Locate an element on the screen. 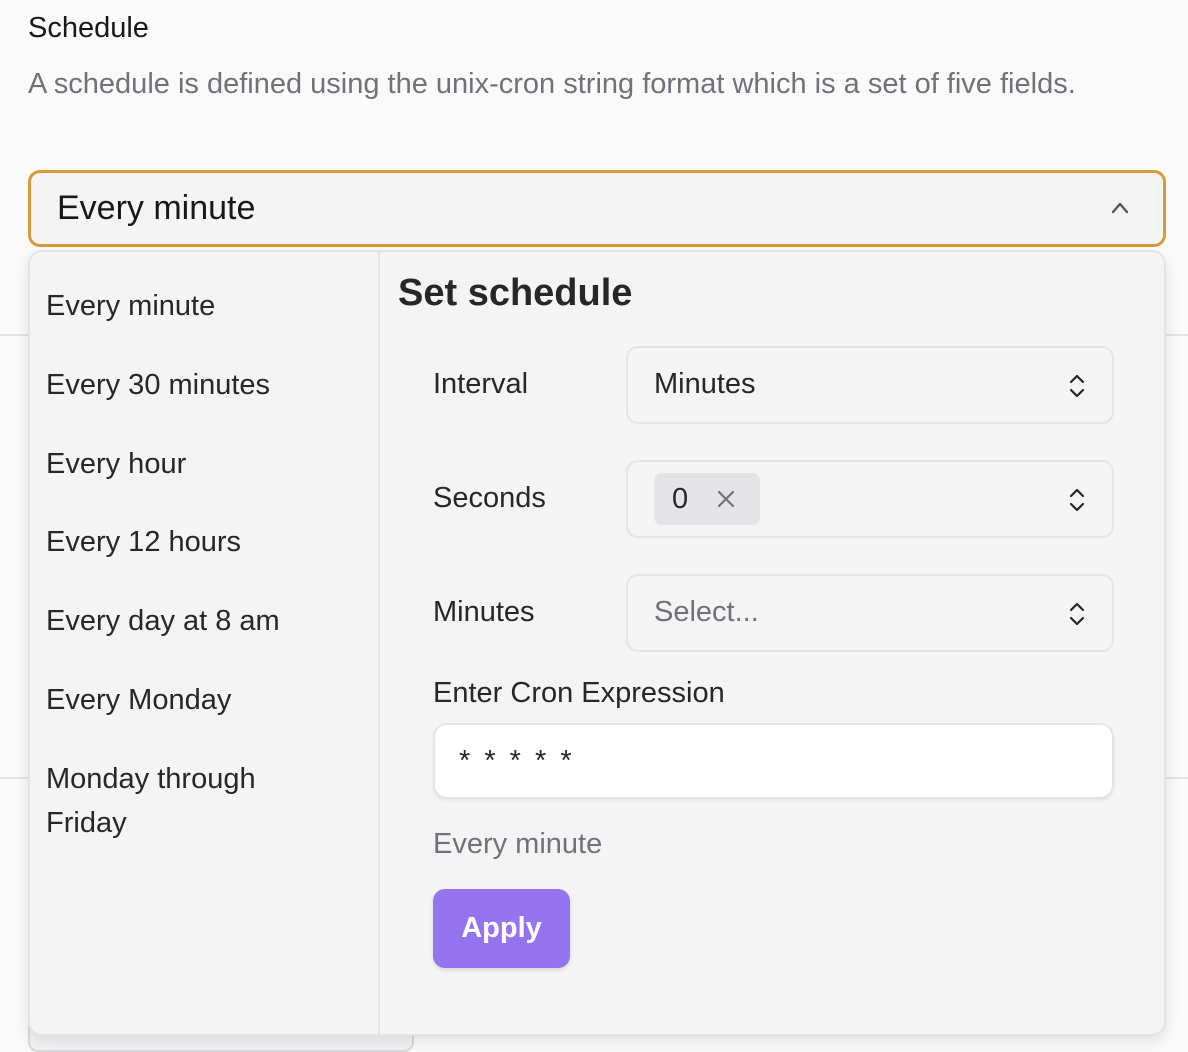 This screenshot has height=1052, width=1188. apply-button: Apply is located at coordinates (501, 928).